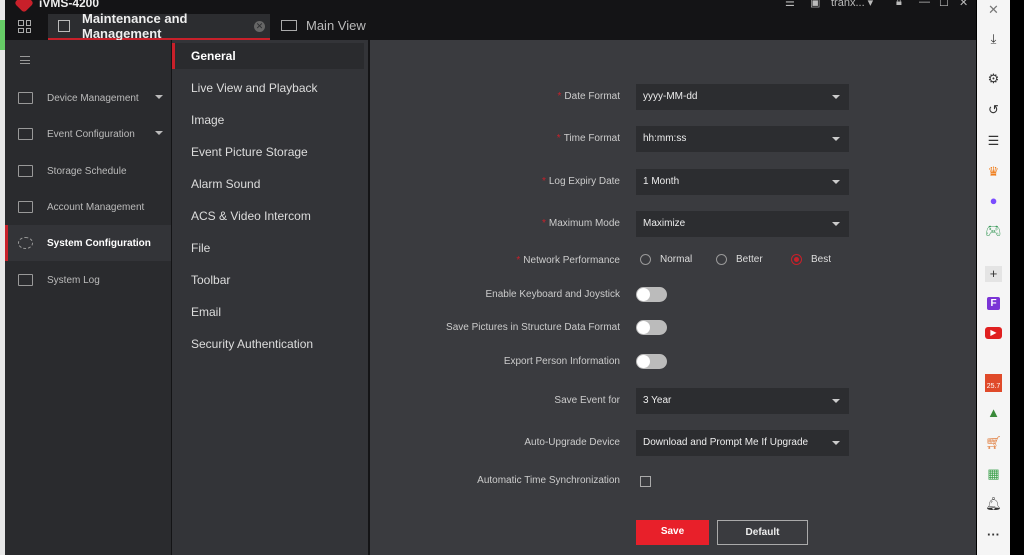 The image size is (1024, 555). I want to click on download-icon: ⤓, so click(993, 39).